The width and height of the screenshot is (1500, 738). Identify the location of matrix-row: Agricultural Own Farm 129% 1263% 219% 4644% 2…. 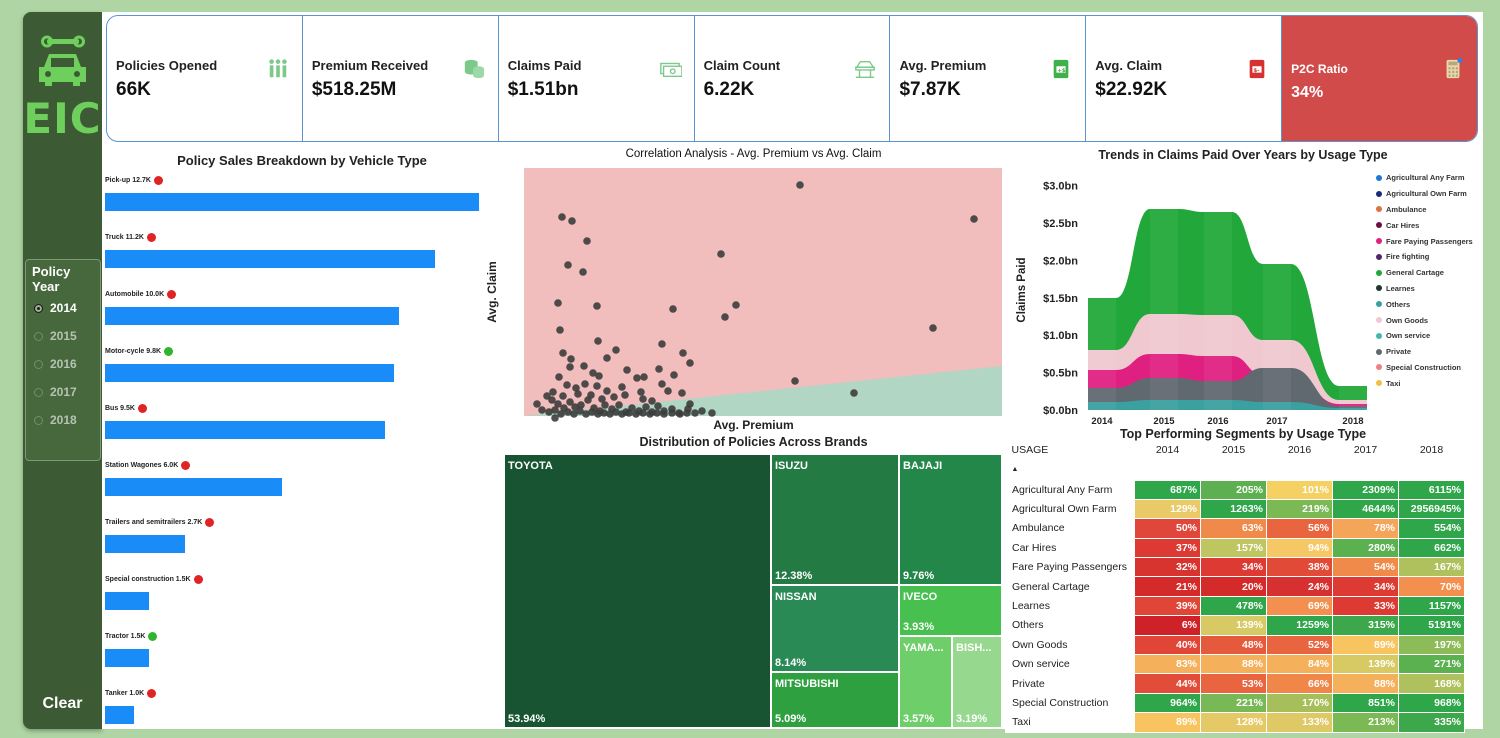
(1235, 509).